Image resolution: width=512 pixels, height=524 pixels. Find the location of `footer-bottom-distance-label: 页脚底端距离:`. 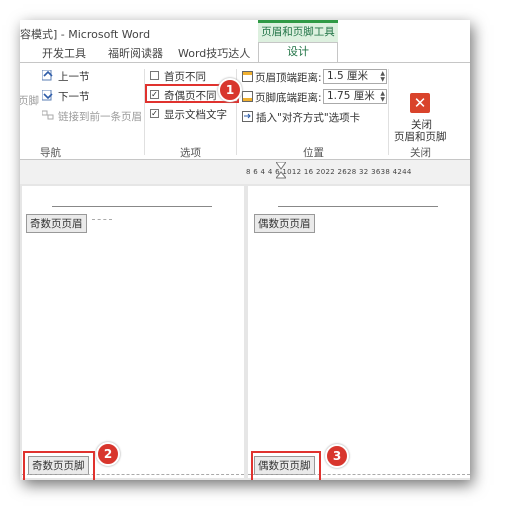

footer-bottom-distance-label: 页脚底端距离: is located at coordinates (288, 98).